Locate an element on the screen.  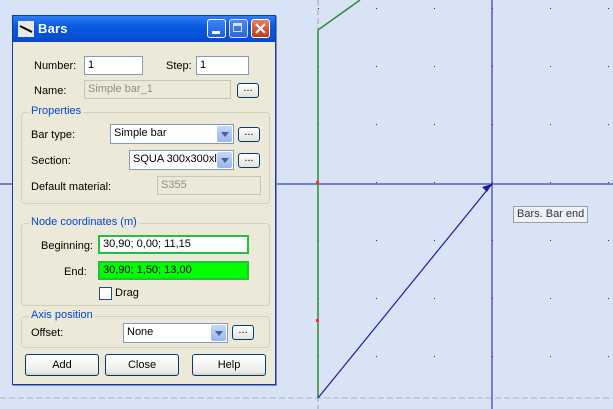
close-button: Close is located at coordinates (142, 365).